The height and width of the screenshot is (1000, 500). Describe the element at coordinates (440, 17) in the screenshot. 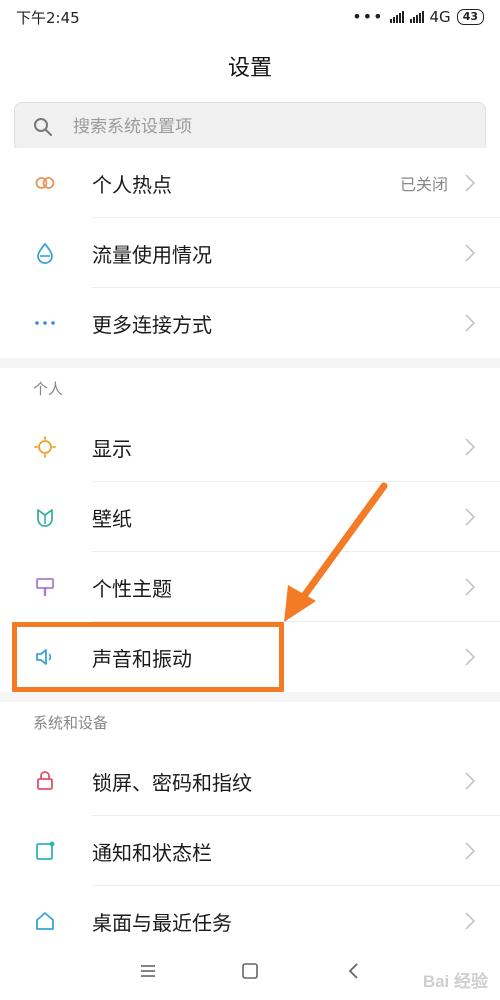

I see `network-type: 4G` at that location.